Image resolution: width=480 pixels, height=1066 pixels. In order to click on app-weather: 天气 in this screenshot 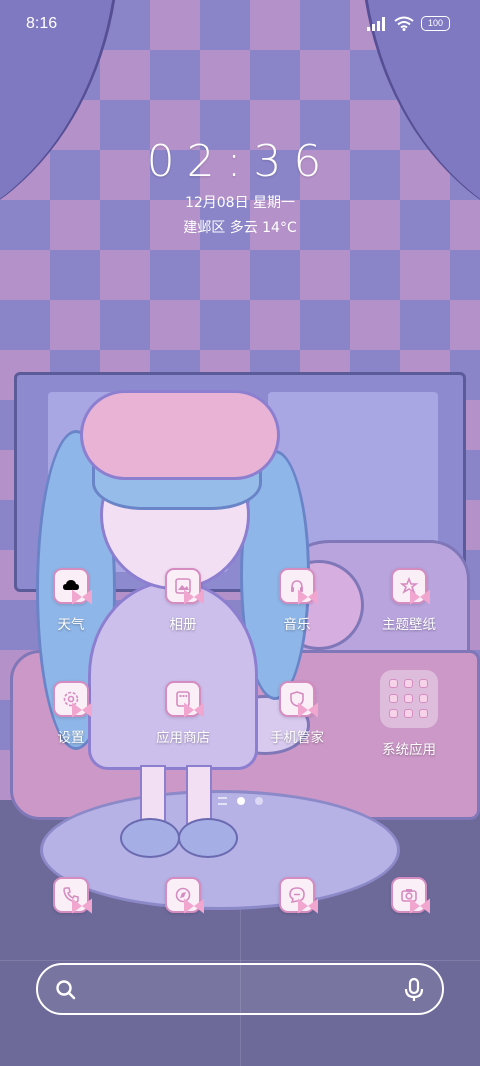, I will do `click(71, 600)`.